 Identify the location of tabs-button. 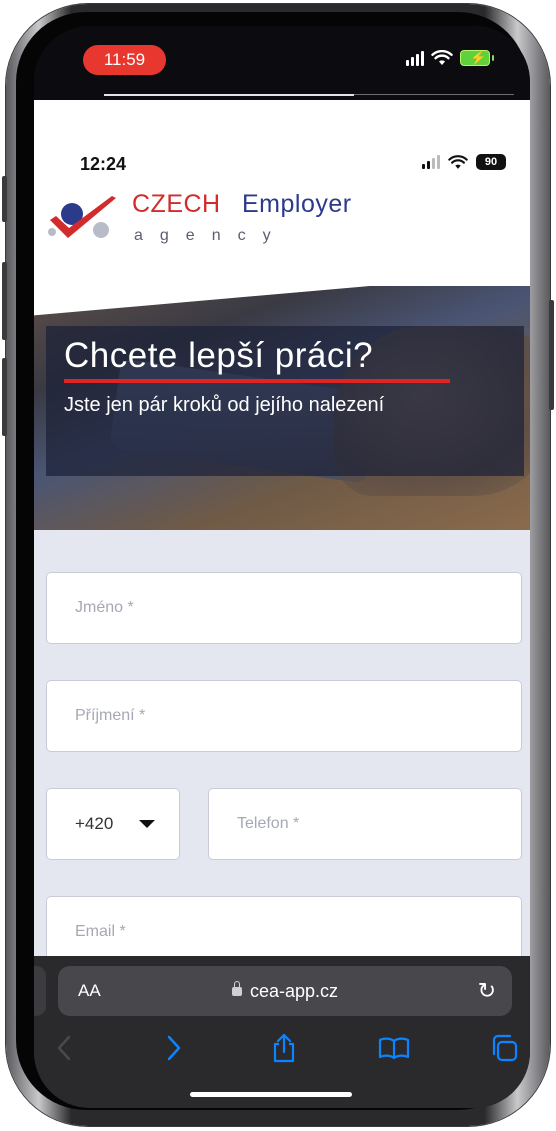
(504, 1048).